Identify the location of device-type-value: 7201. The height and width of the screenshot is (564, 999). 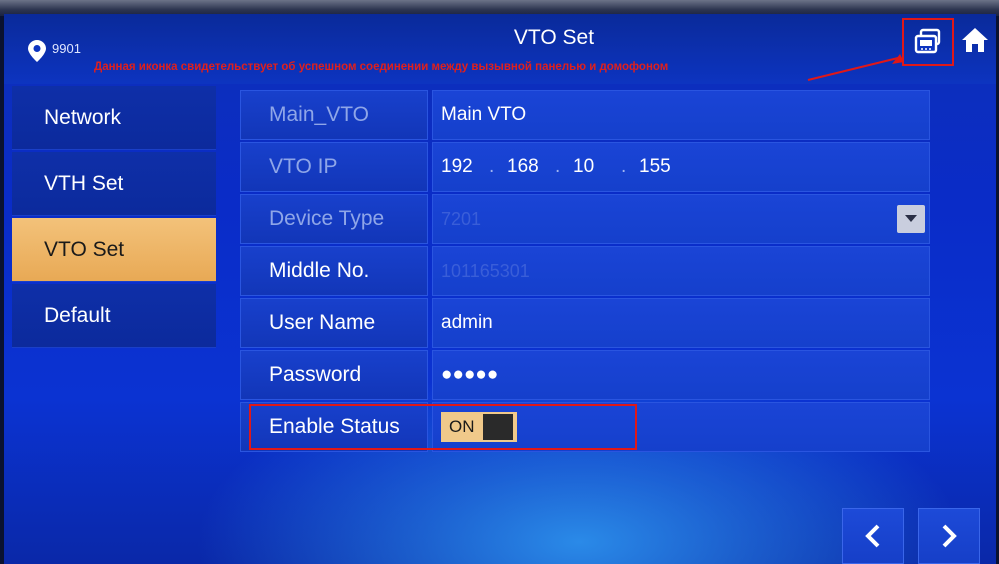
(461, 218).